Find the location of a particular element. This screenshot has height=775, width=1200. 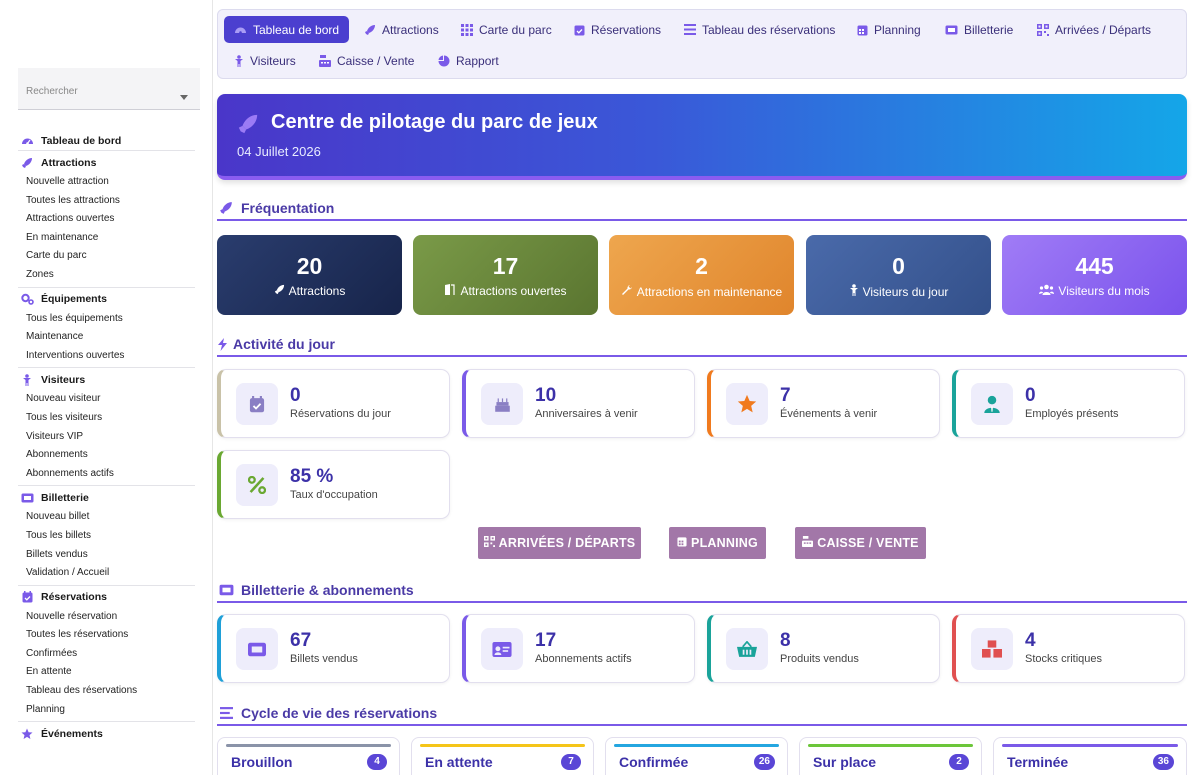

lifecycle-card-terminee: Terminée 36 is located at coordinates (1090, 756).